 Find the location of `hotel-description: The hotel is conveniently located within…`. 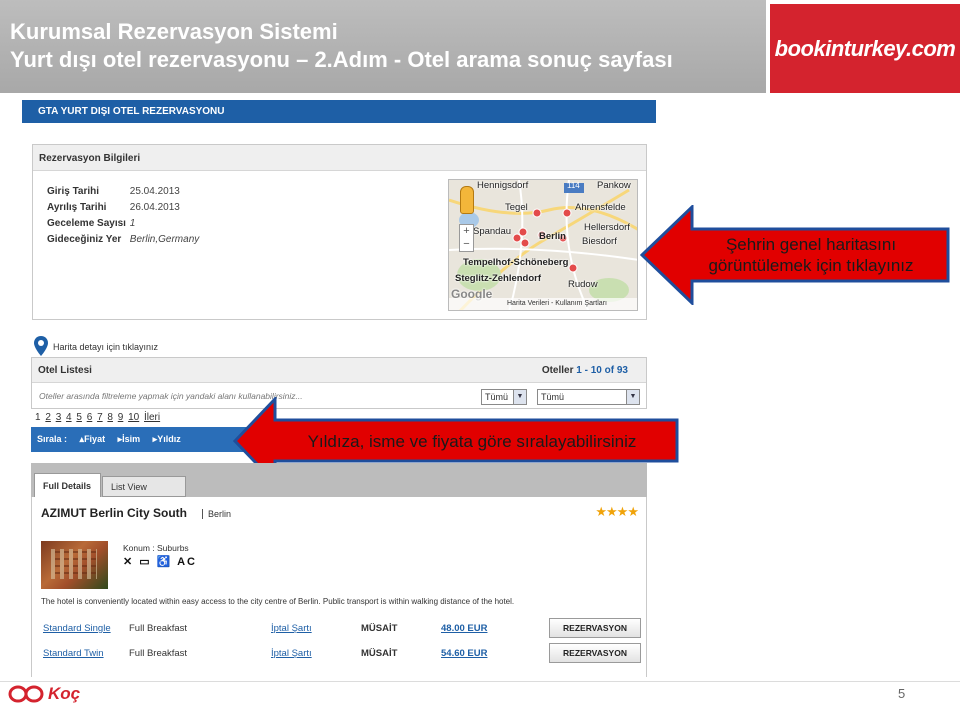

hotel-description: The hotel is conveniently located within… is located at coordinates (278, 601).